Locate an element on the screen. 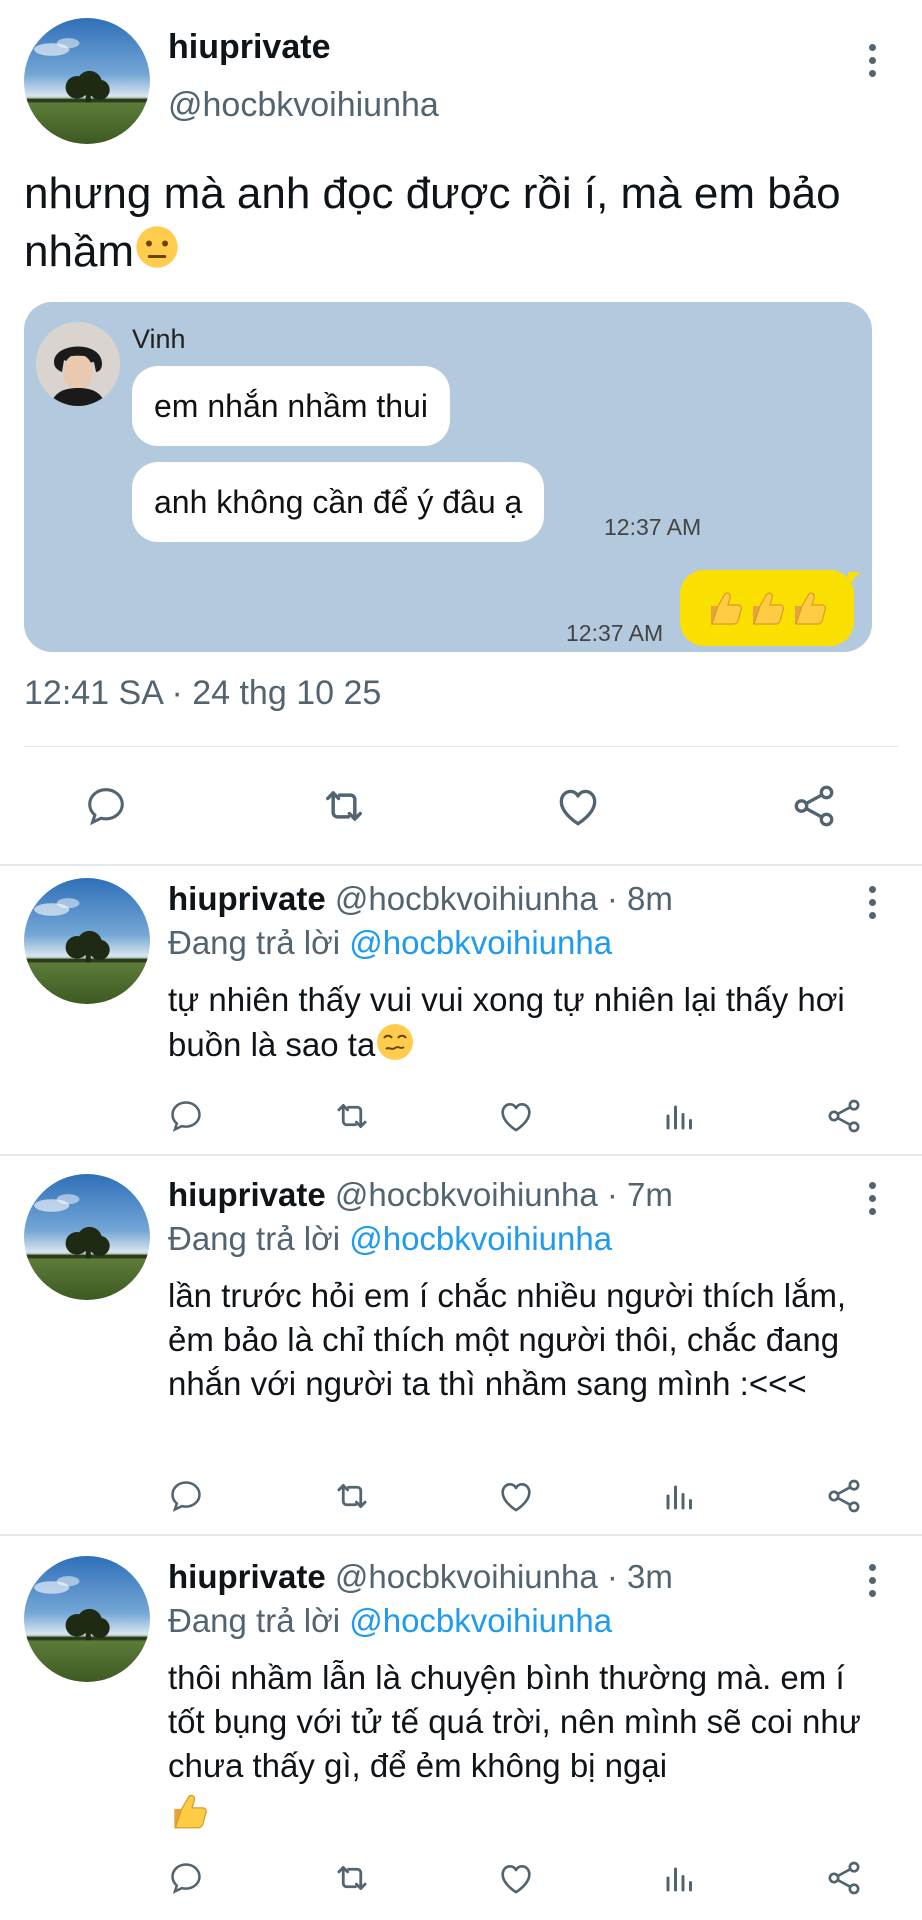 The height and width of the screenshot is (1920, 922). reply-header: hiuprivate @hocbkvoihiunha · 3m is located at coordinates (420, 1577).